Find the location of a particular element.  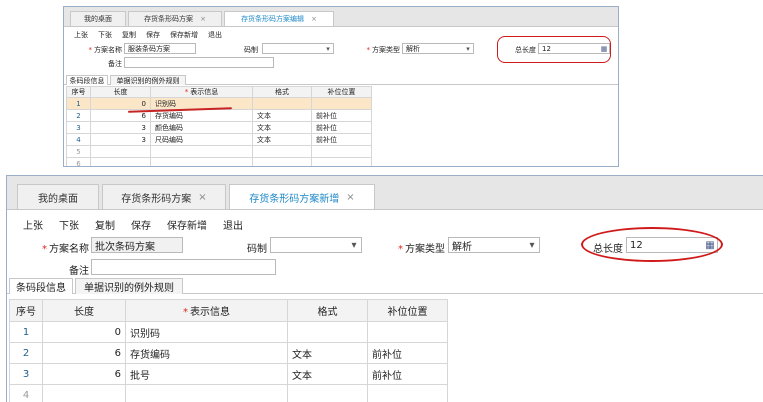

total-length-label: 总长度 is located at coordinates (608, 249).